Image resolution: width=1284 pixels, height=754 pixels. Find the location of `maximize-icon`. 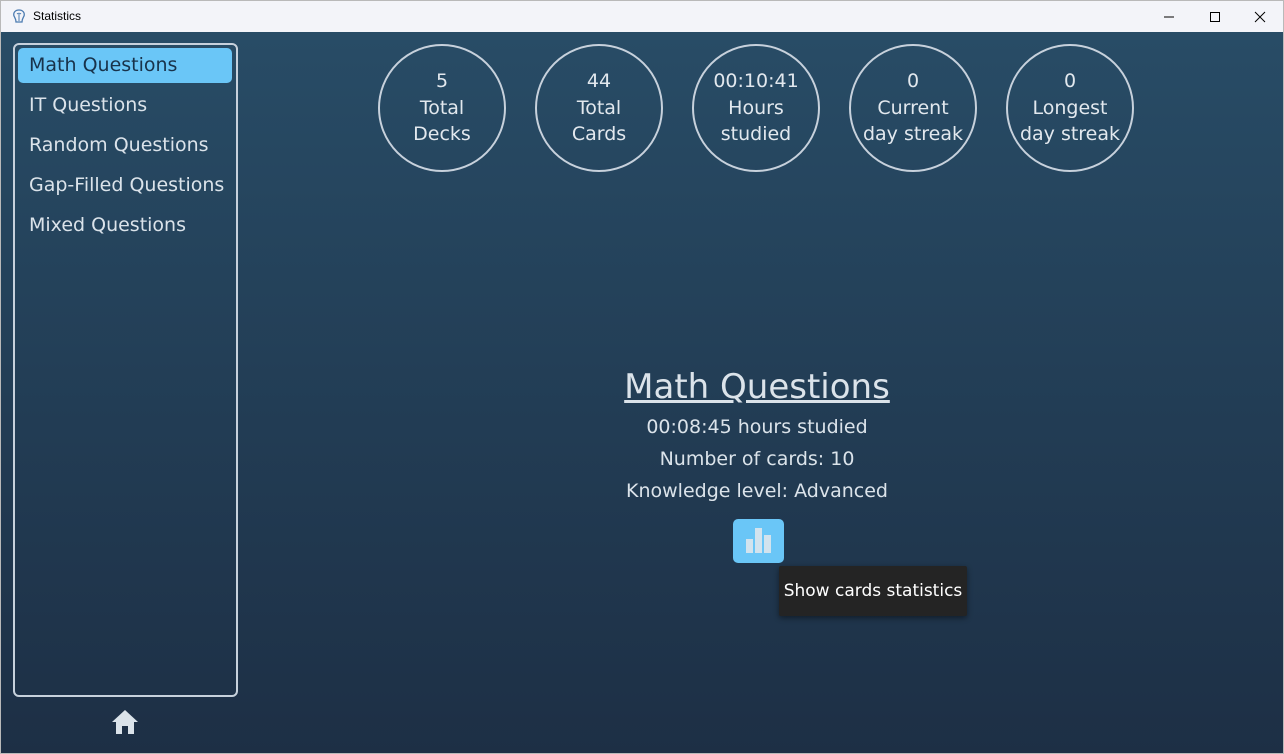

maximize-icon is located at coordinates (1215, 16).